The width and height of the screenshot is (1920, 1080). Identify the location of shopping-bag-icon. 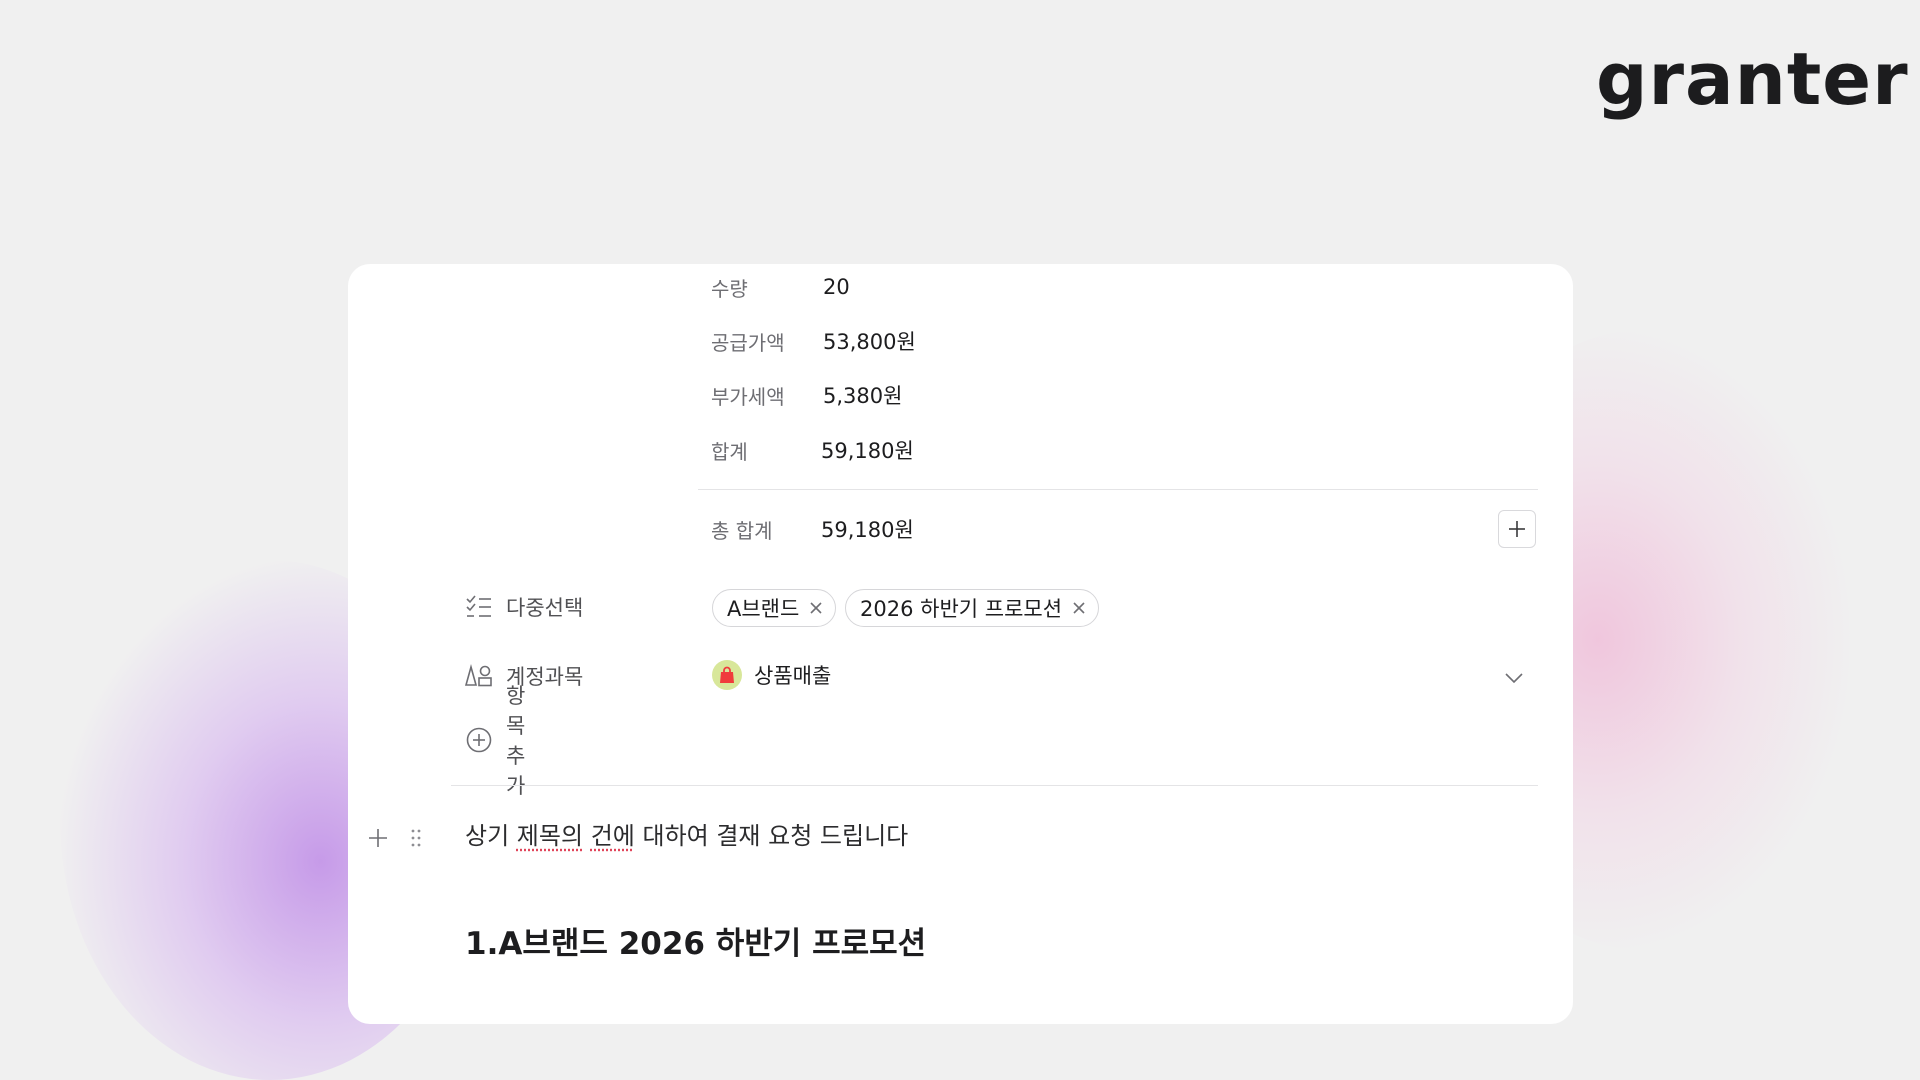
(727, 675).